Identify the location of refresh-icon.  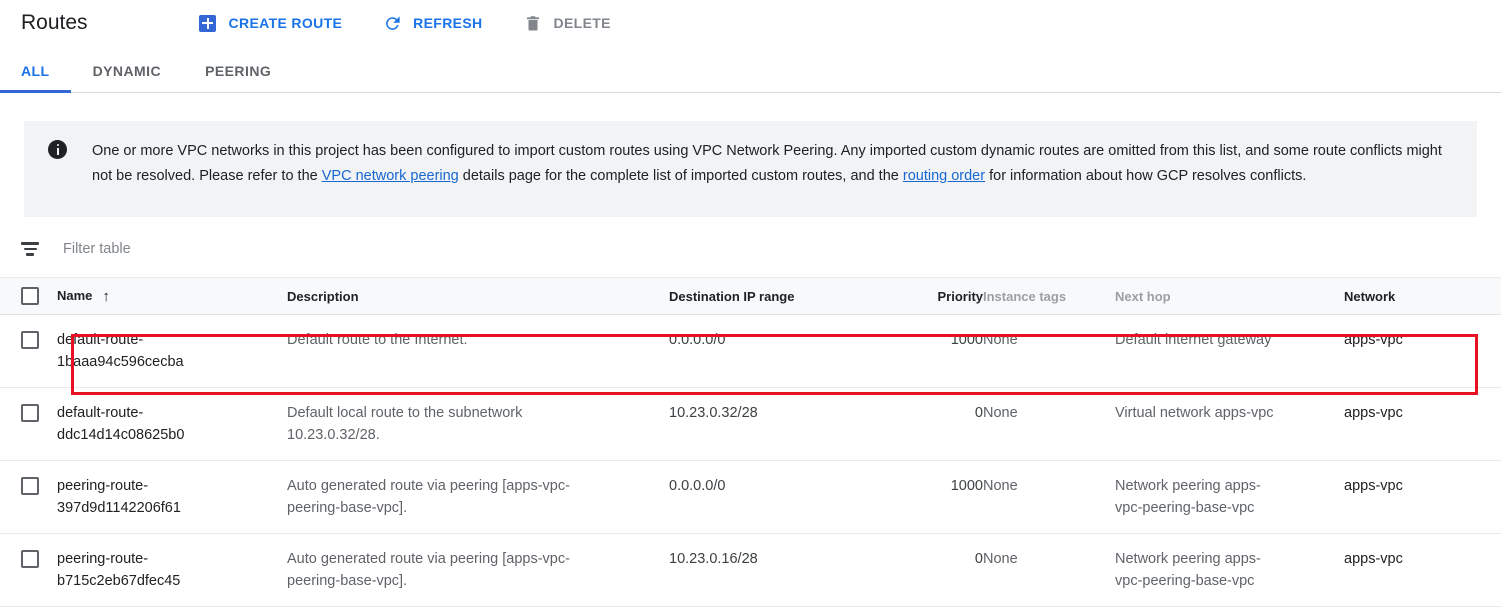
(392, 23).